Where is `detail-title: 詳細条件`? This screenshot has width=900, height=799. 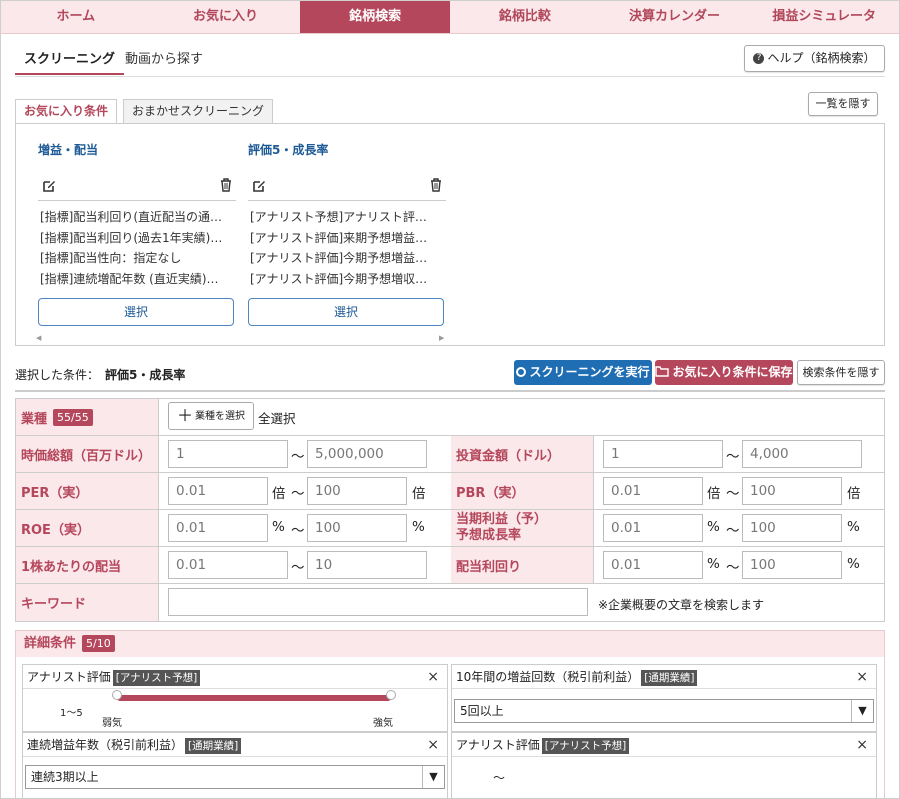
detail-title: 詳細条件 is located at coordinates (50, 643).